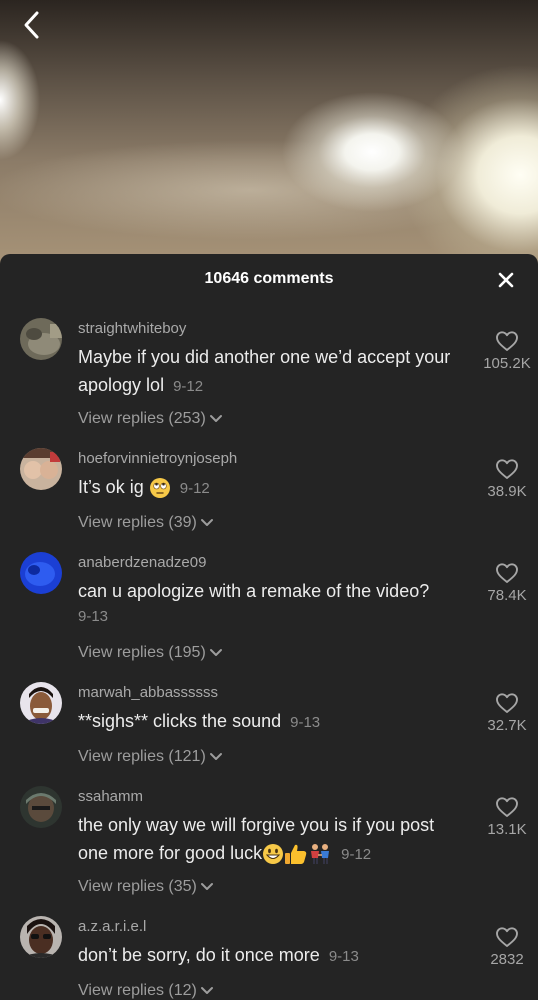 This screenshot has width=538, height=1000. Describe the element at coordinates (273, 854) in the screenshot. I see `grinning-face-icon` at that location.